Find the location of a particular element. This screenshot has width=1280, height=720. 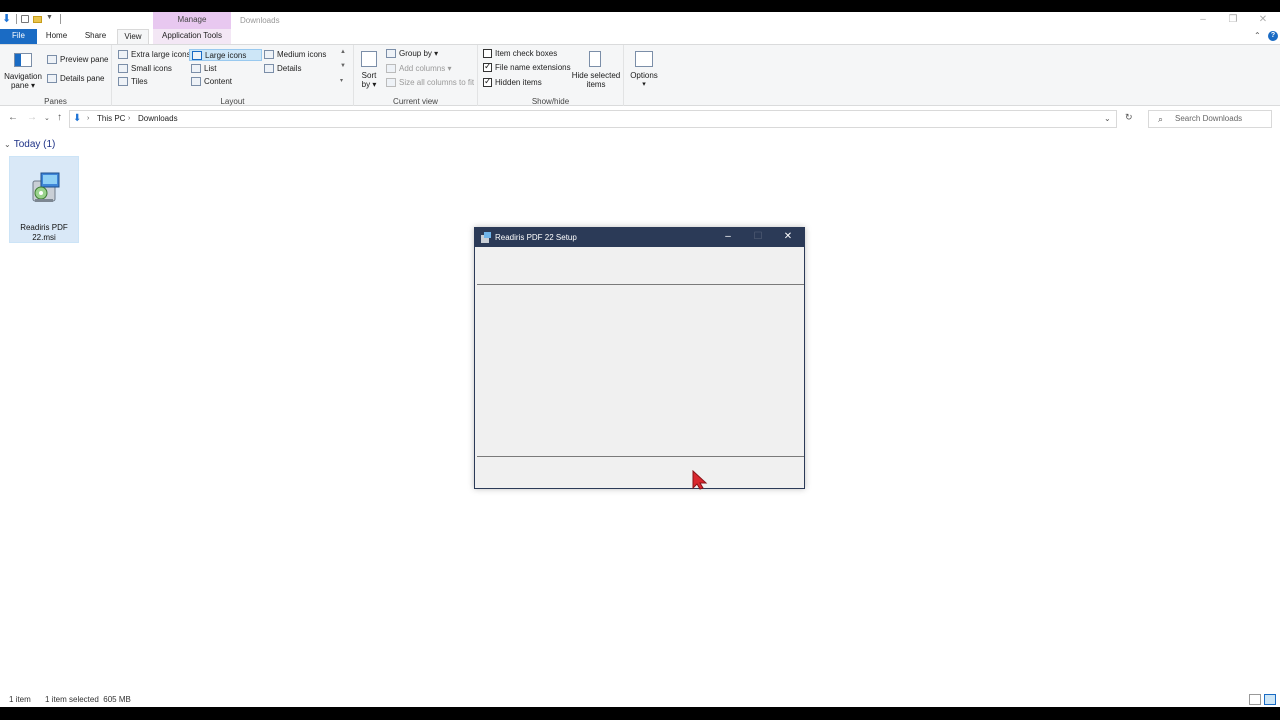

layout-expand-icon: ▾ is located at coordinates (341, 80).